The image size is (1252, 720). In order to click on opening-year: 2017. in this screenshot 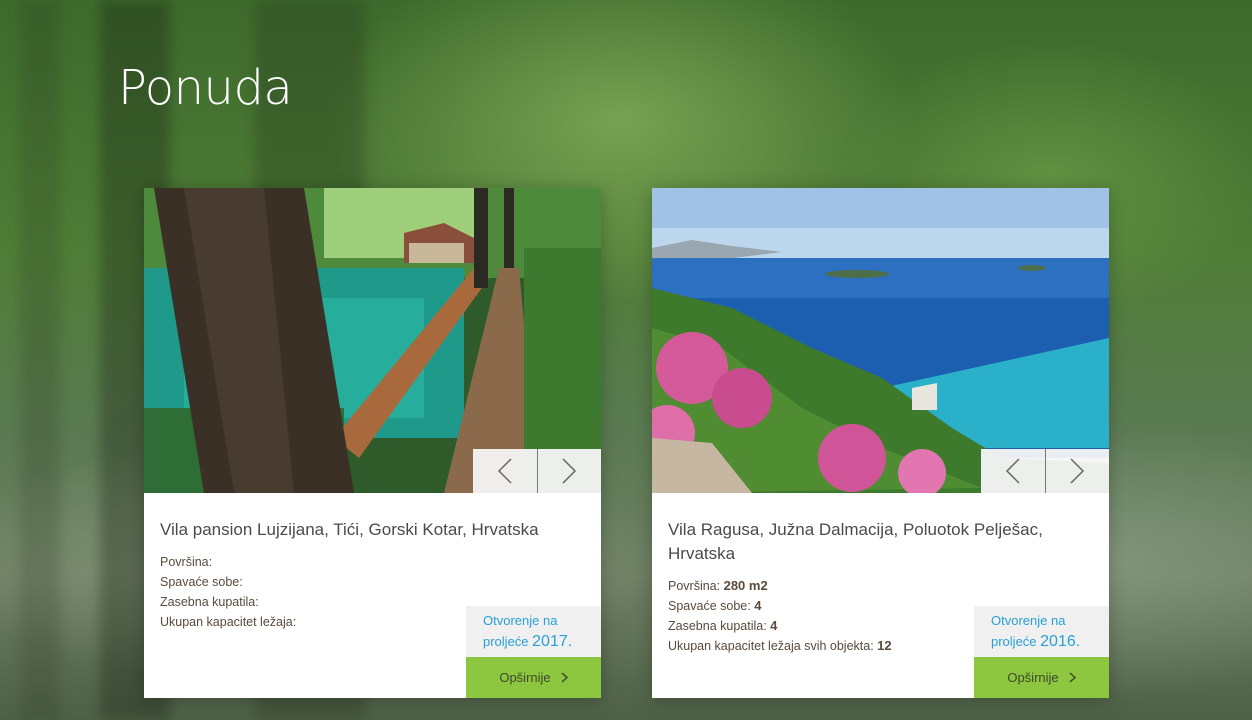, I will do `click(552, 641)`.